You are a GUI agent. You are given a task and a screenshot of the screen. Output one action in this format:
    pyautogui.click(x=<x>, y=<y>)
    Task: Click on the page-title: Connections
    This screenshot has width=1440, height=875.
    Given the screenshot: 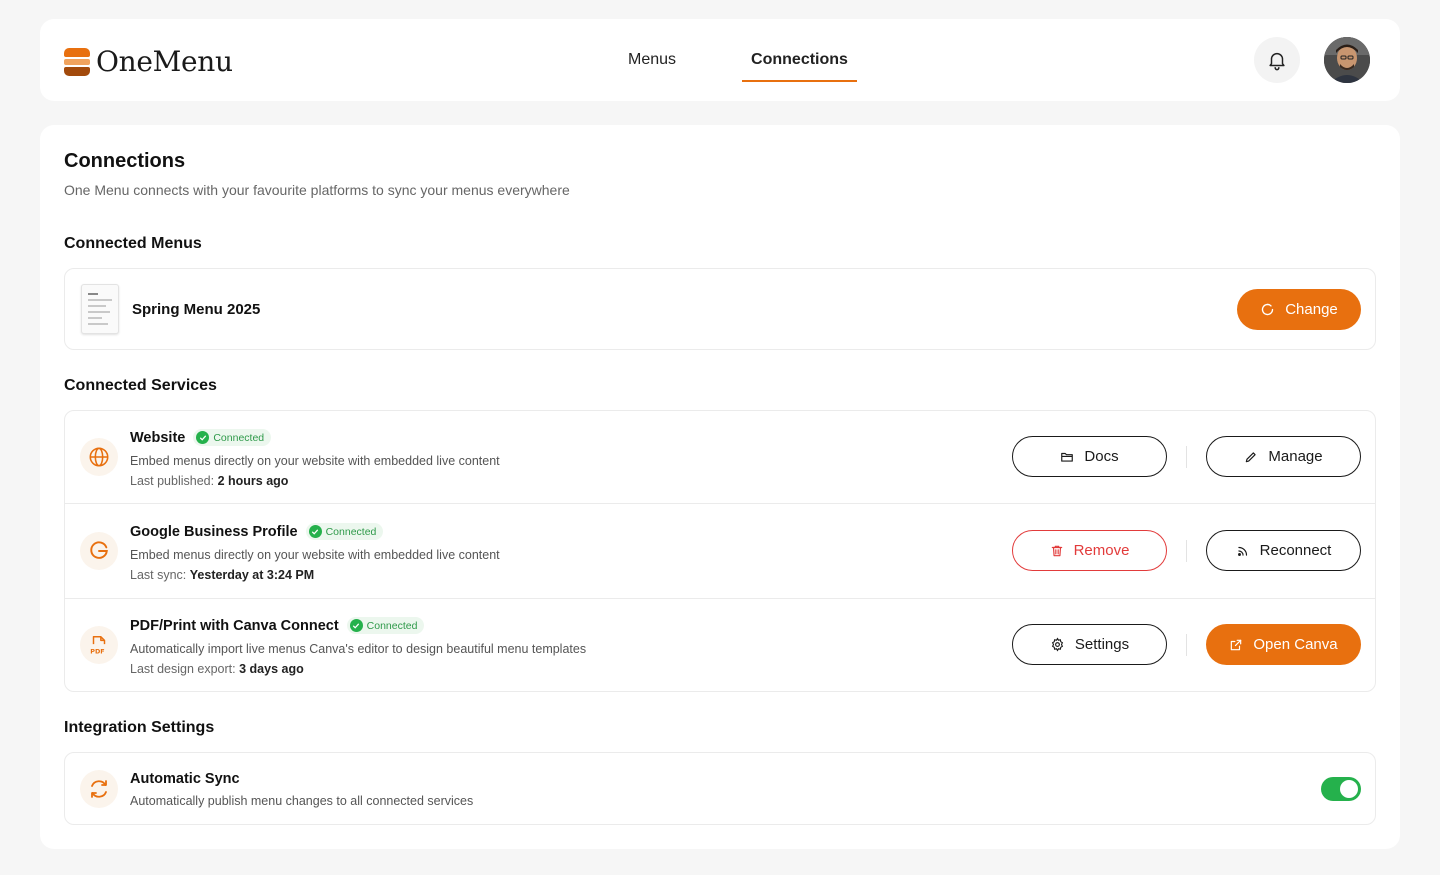 What is the action you would take?
    pyautogui.click(x=125, y=161)
    